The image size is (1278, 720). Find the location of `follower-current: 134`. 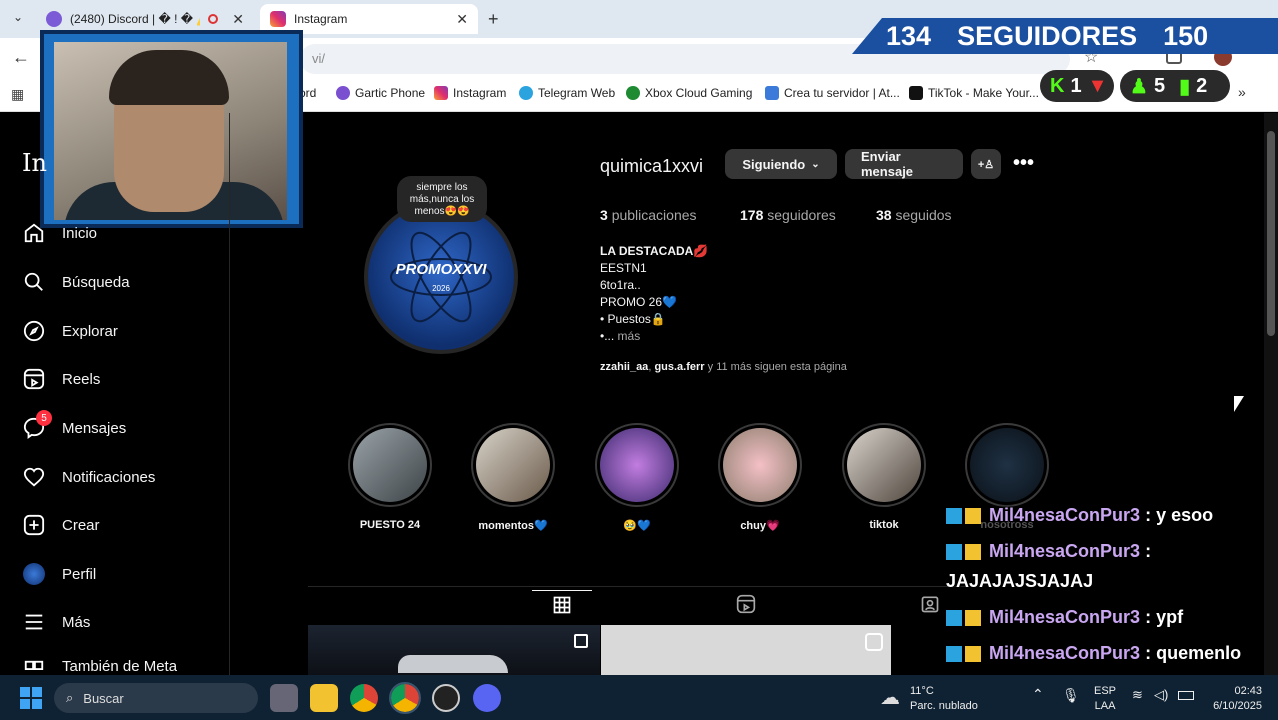

follower-current: 134 is located at coordinates (909, 35).